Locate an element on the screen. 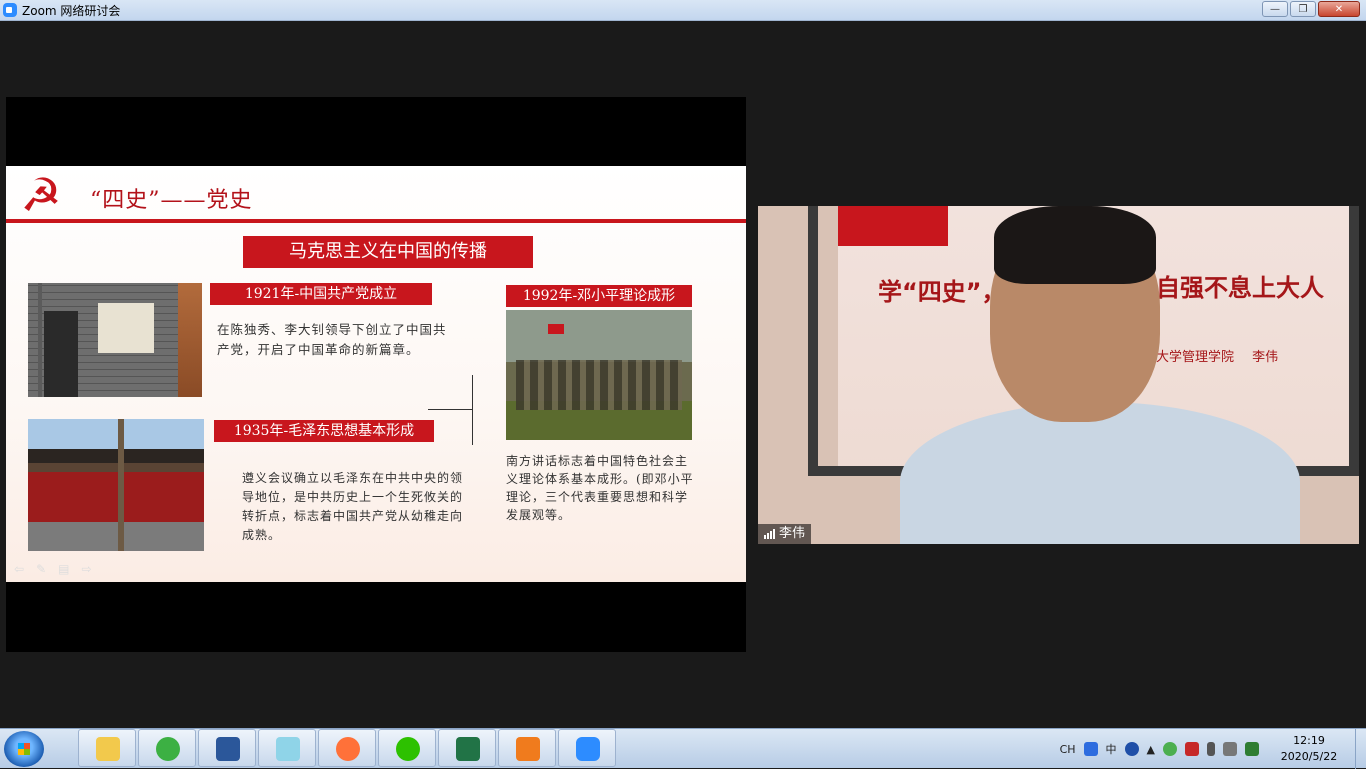  clock-time: 12:19 is located at coordinates (1309, 740).